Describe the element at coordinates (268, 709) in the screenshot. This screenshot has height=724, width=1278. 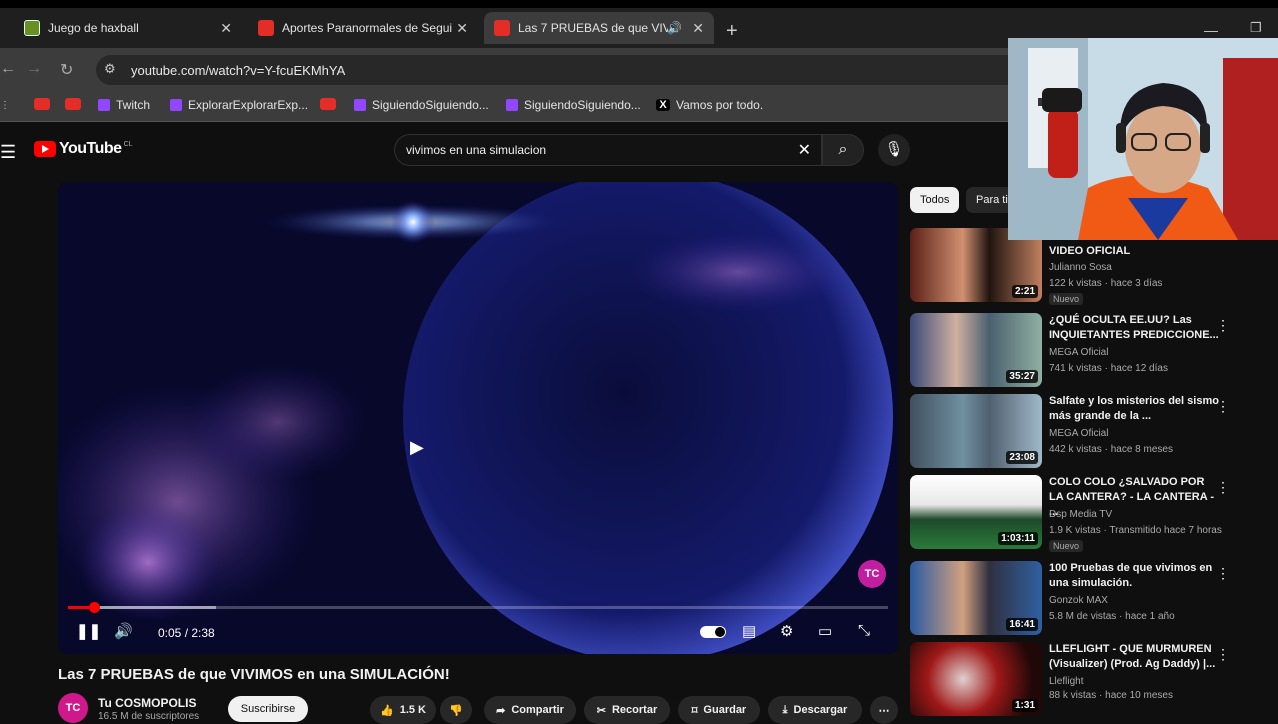
I see `subscribe-button: Suscribirse` at that location.